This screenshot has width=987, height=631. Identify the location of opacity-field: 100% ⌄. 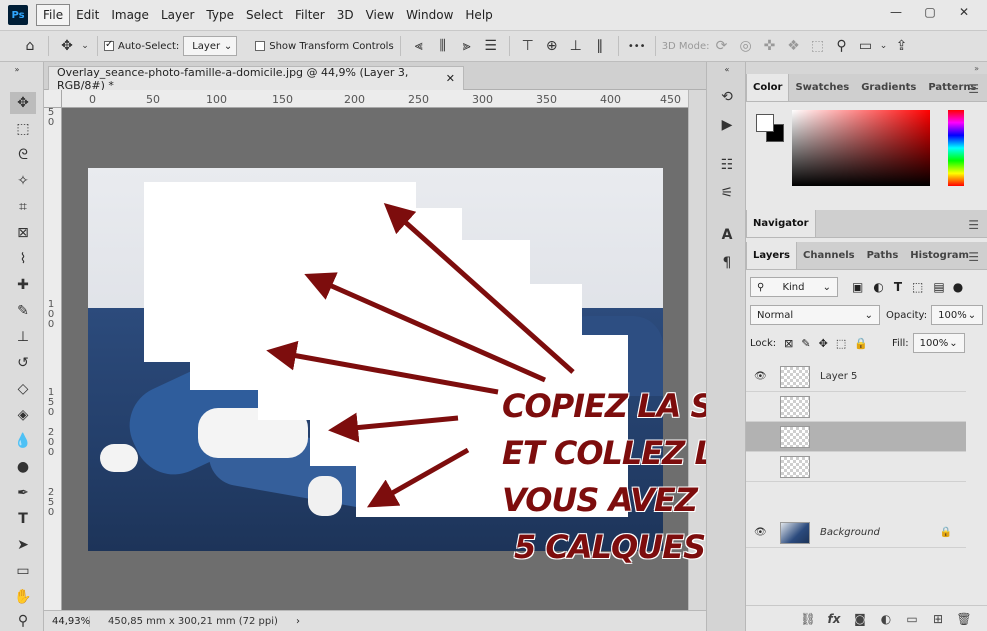
(957, 315).